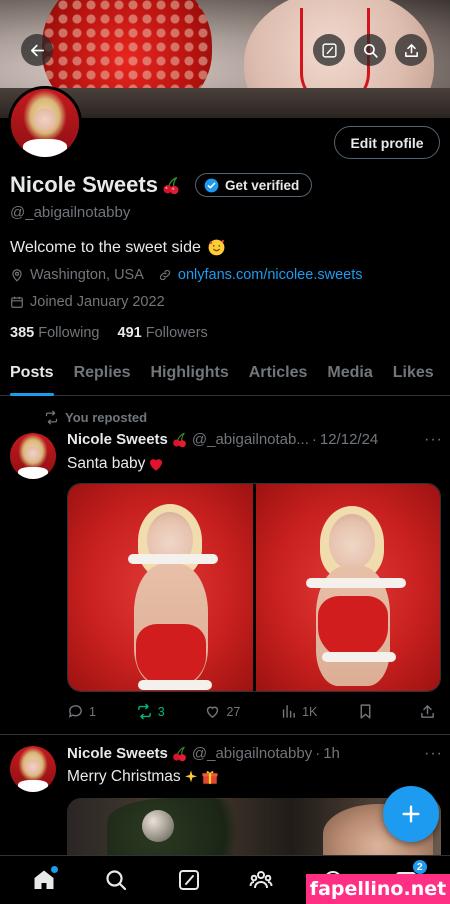 This screenshot has width=450, height=904. I want to click on tab-likes: Likes, so click(413, 376).